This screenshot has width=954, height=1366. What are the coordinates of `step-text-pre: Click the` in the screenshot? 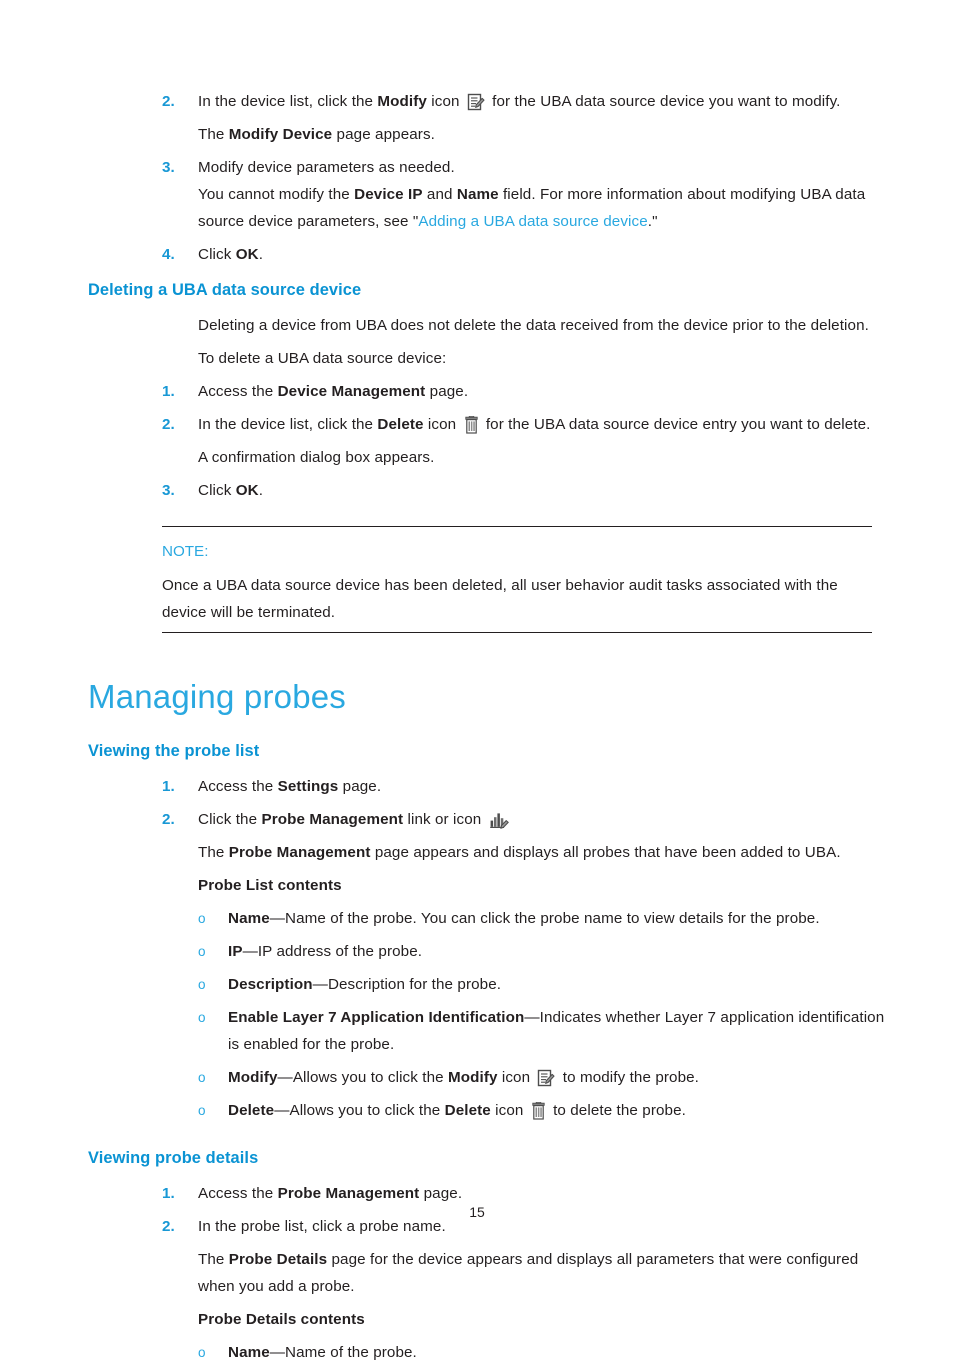 It's located at (230, 819).